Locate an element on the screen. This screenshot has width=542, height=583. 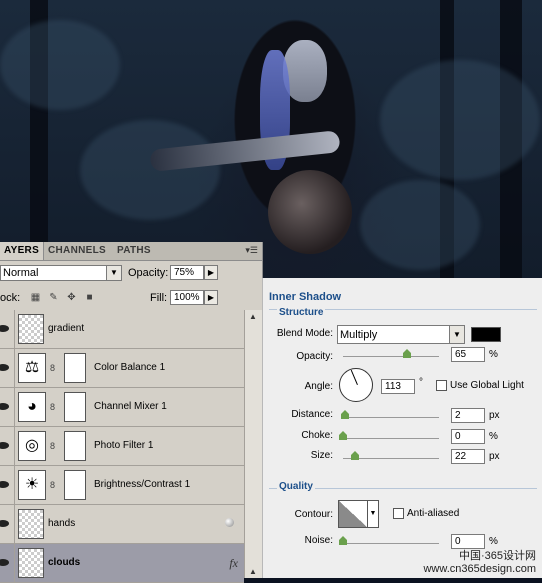
choke-slider-track is located at coordinates (391, 438).